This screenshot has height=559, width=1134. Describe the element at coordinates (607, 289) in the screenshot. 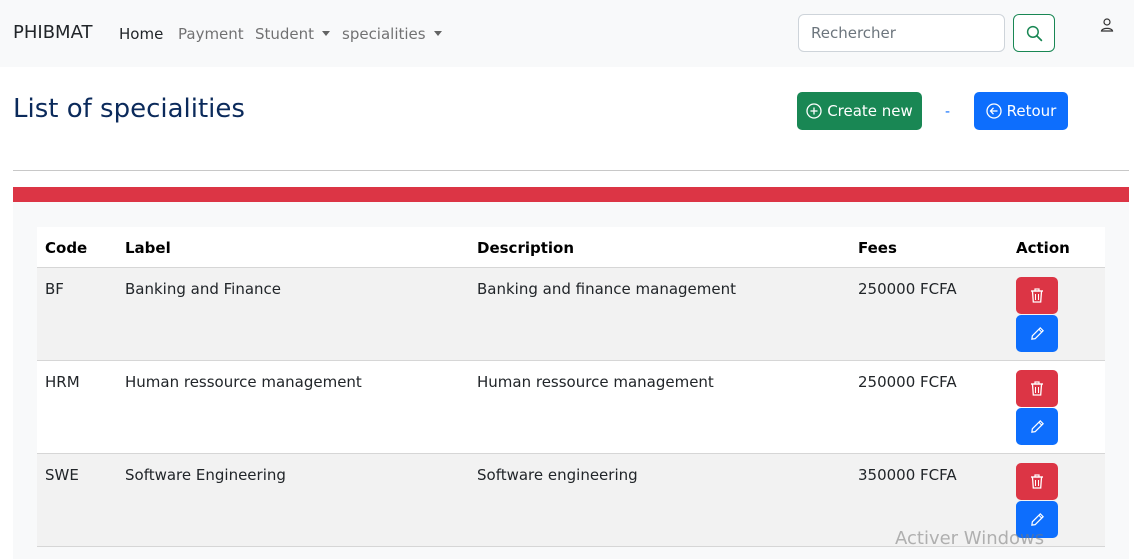

I see `cell-description: Banking and finance management` at that location.